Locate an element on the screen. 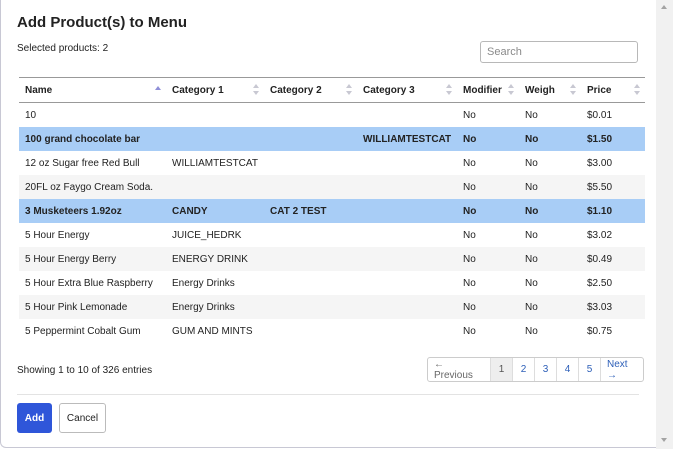 This screenshot has width=673, height=449. add-button: Add is located at coordinates (34, 418).